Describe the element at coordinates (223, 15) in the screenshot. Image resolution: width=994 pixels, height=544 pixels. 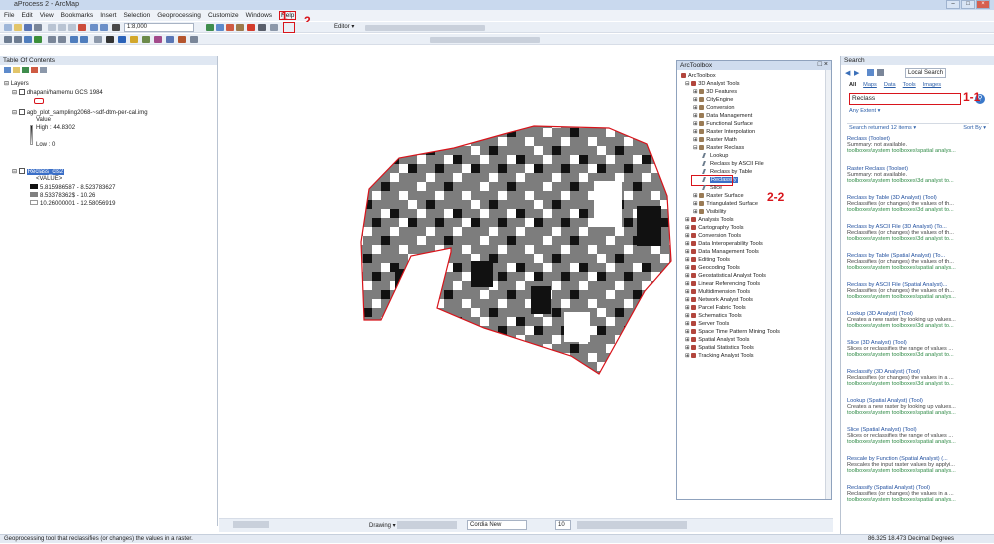
I see `menu-customize: Customize` at that location.